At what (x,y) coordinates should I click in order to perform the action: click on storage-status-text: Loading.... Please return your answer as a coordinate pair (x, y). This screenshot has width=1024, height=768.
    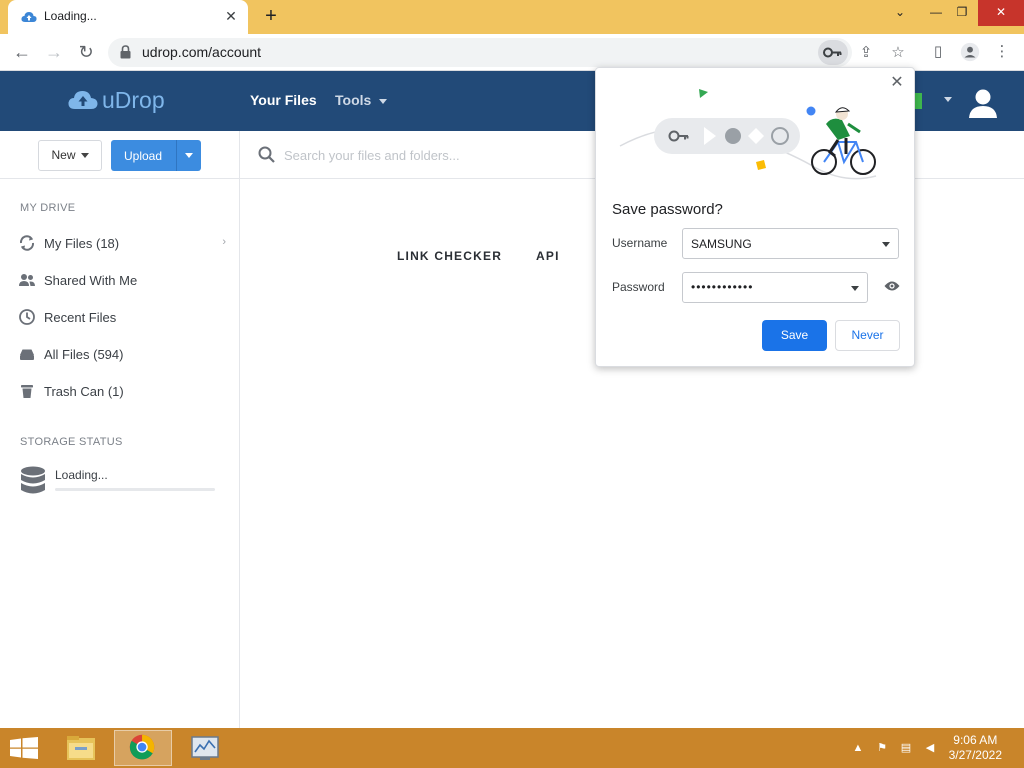
    Looking at the image, I should click on (81, 475).